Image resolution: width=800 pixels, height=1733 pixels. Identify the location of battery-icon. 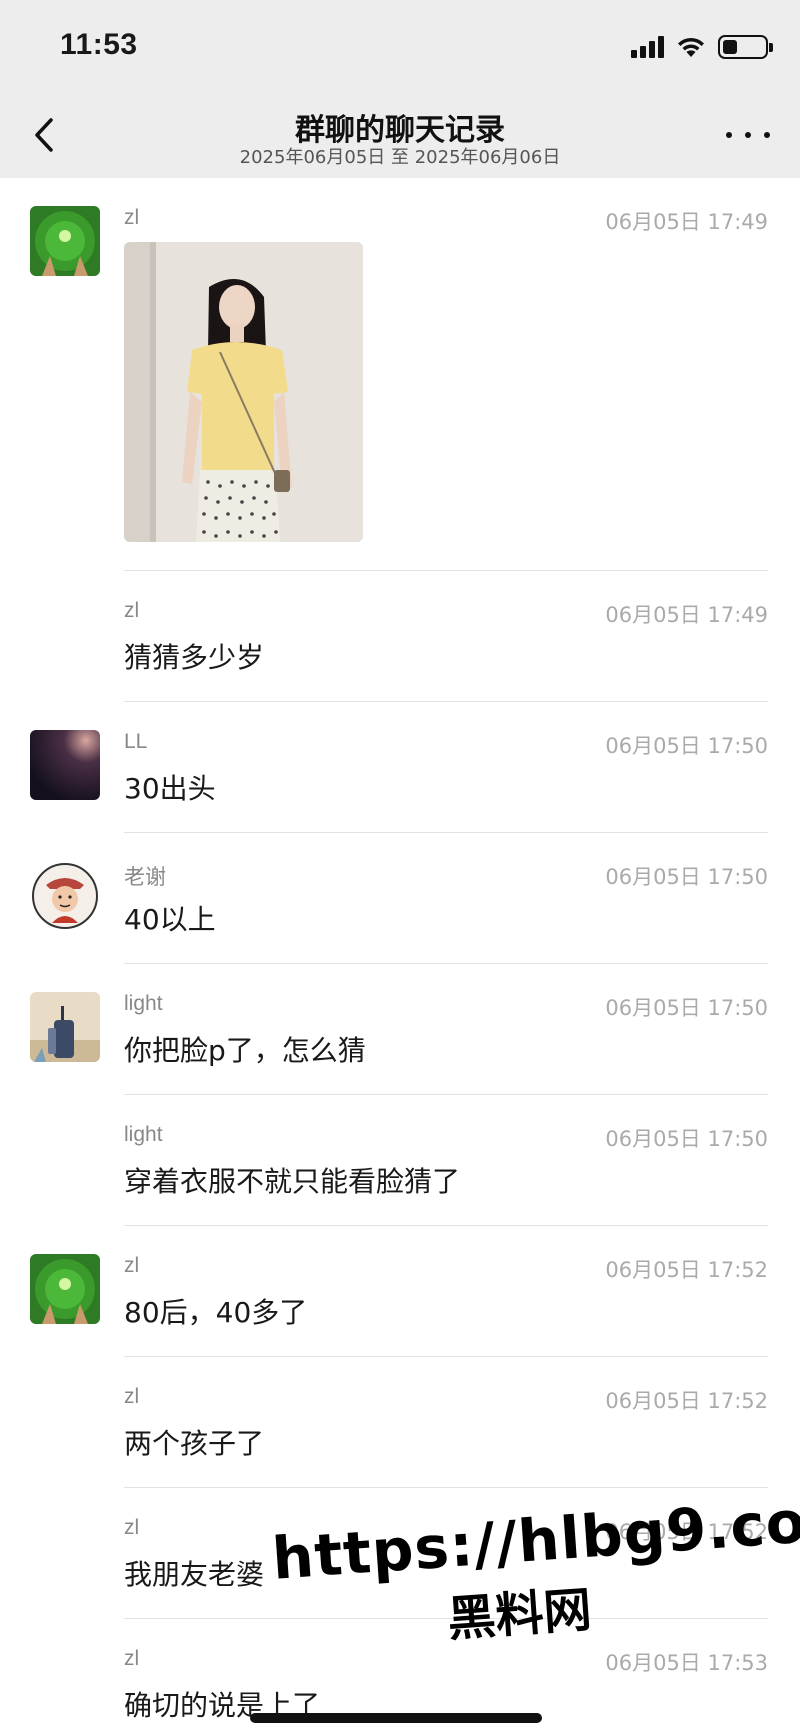
(745, 47).